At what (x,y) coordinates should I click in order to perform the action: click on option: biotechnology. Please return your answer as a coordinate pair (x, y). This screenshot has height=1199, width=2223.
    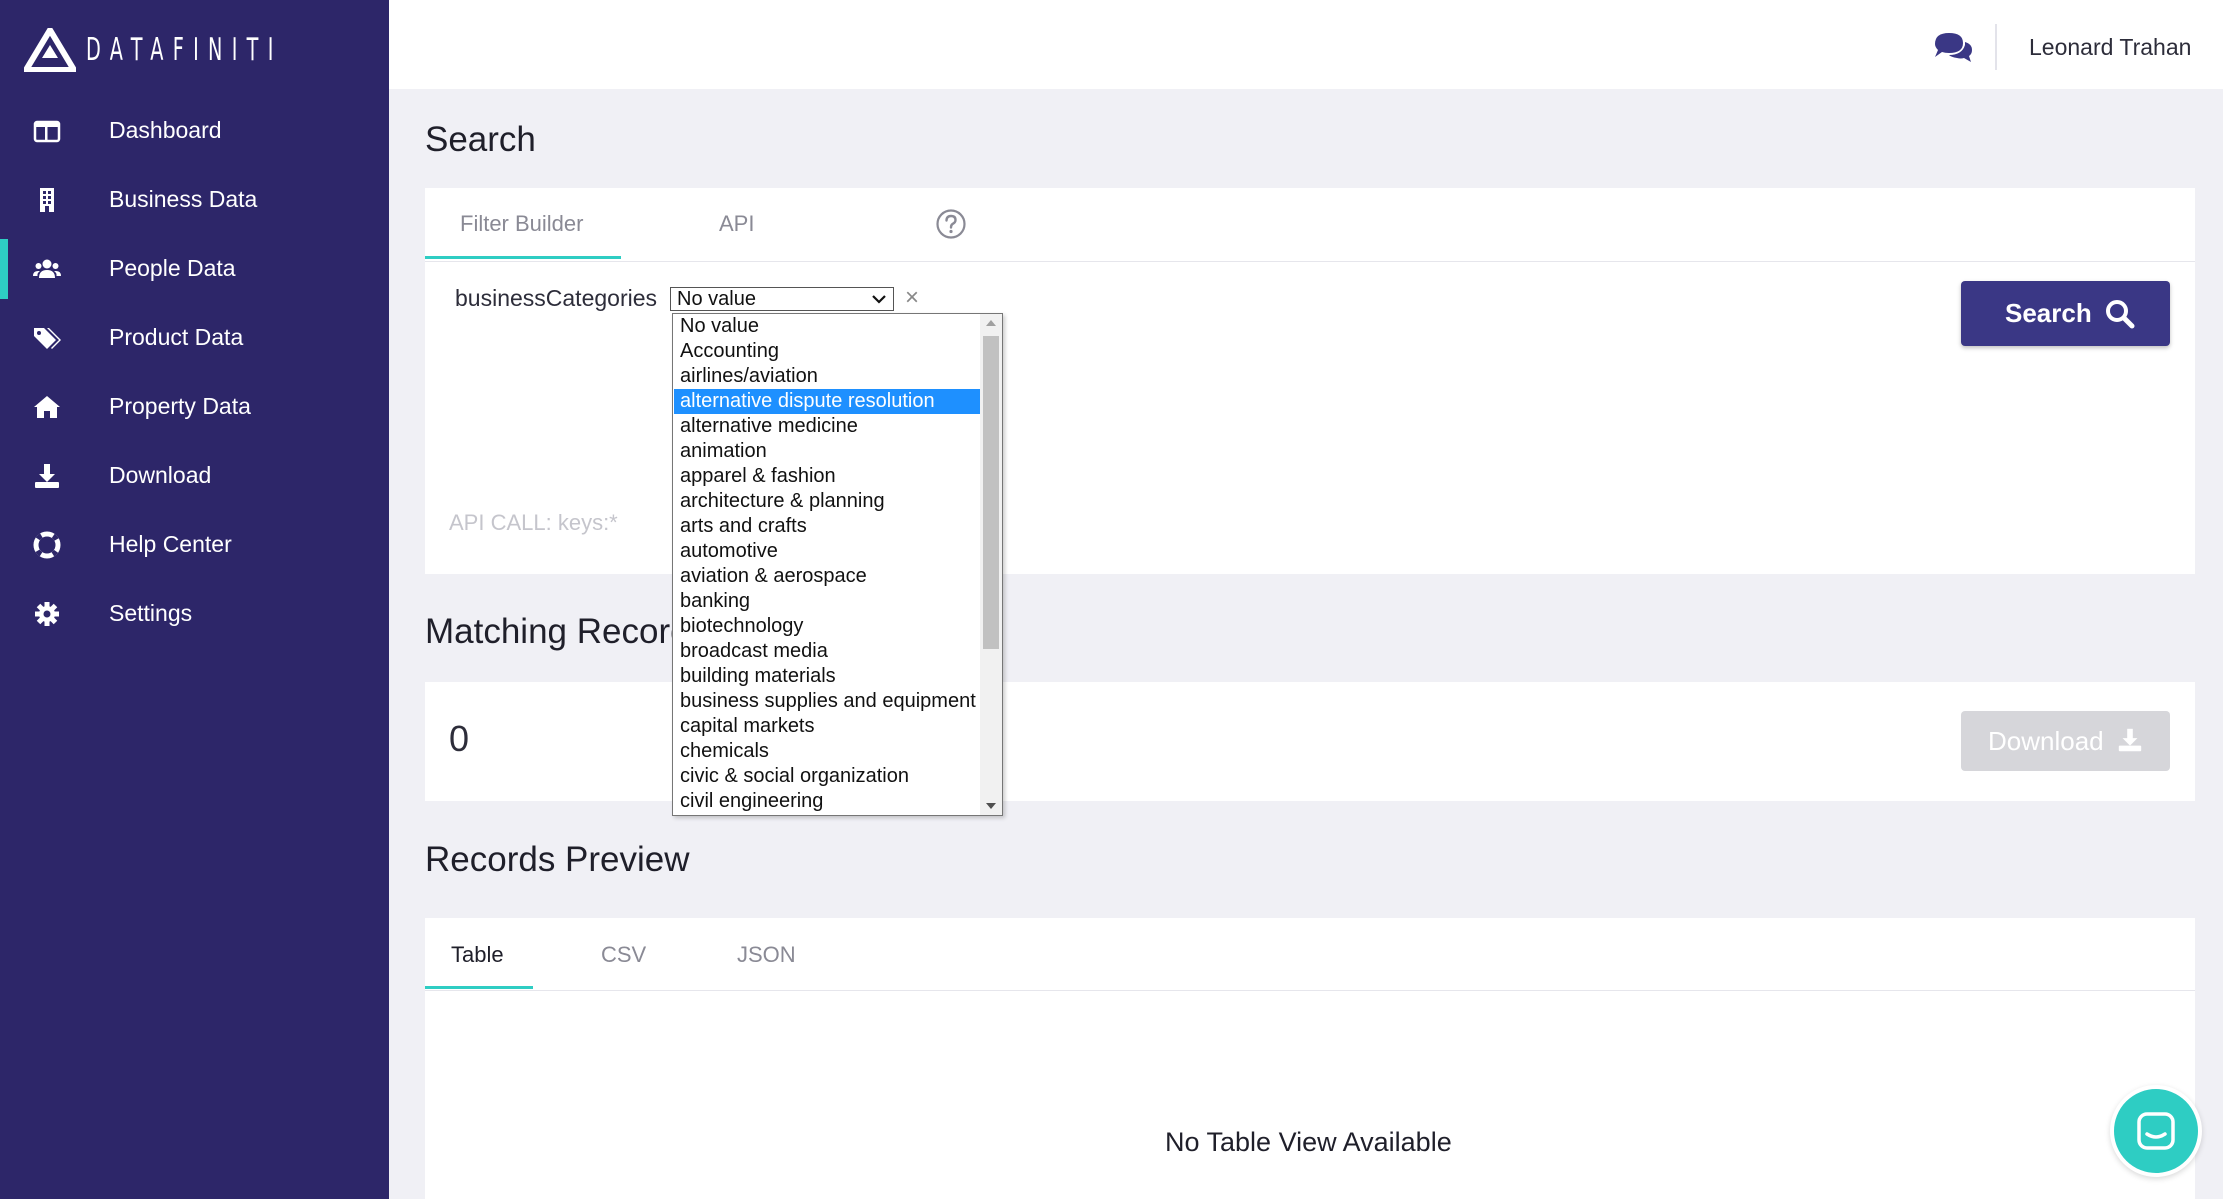
    Looking at the image, I should click on (827, 626).